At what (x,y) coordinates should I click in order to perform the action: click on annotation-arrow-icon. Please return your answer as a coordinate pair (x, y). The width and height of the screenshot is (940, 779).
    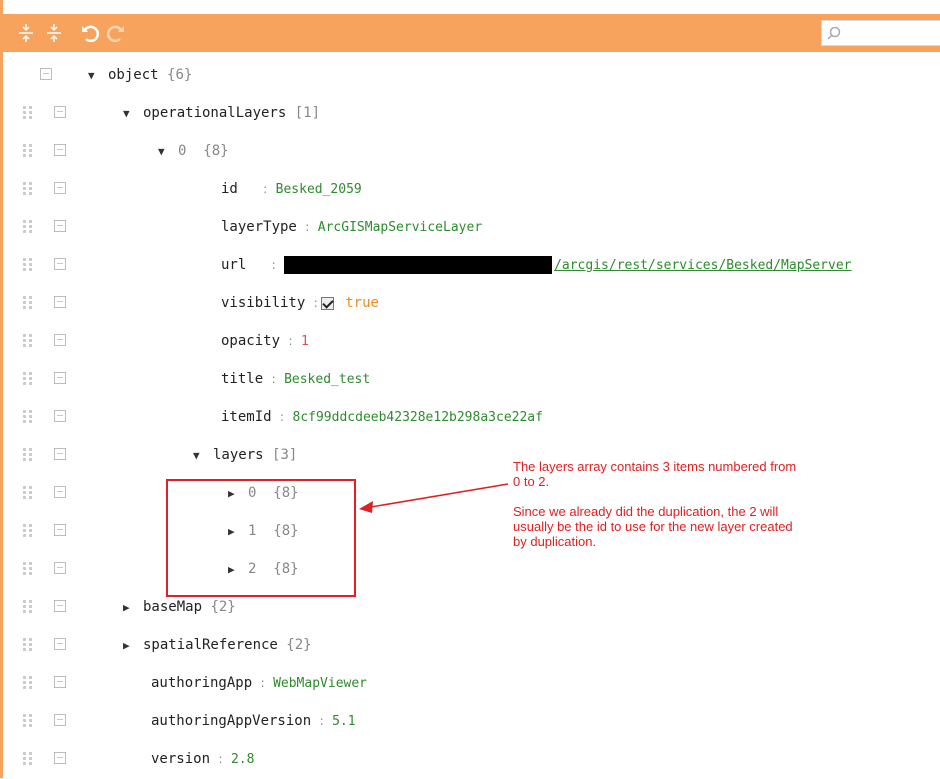
    Looking at the image, I should click on (434, 498).